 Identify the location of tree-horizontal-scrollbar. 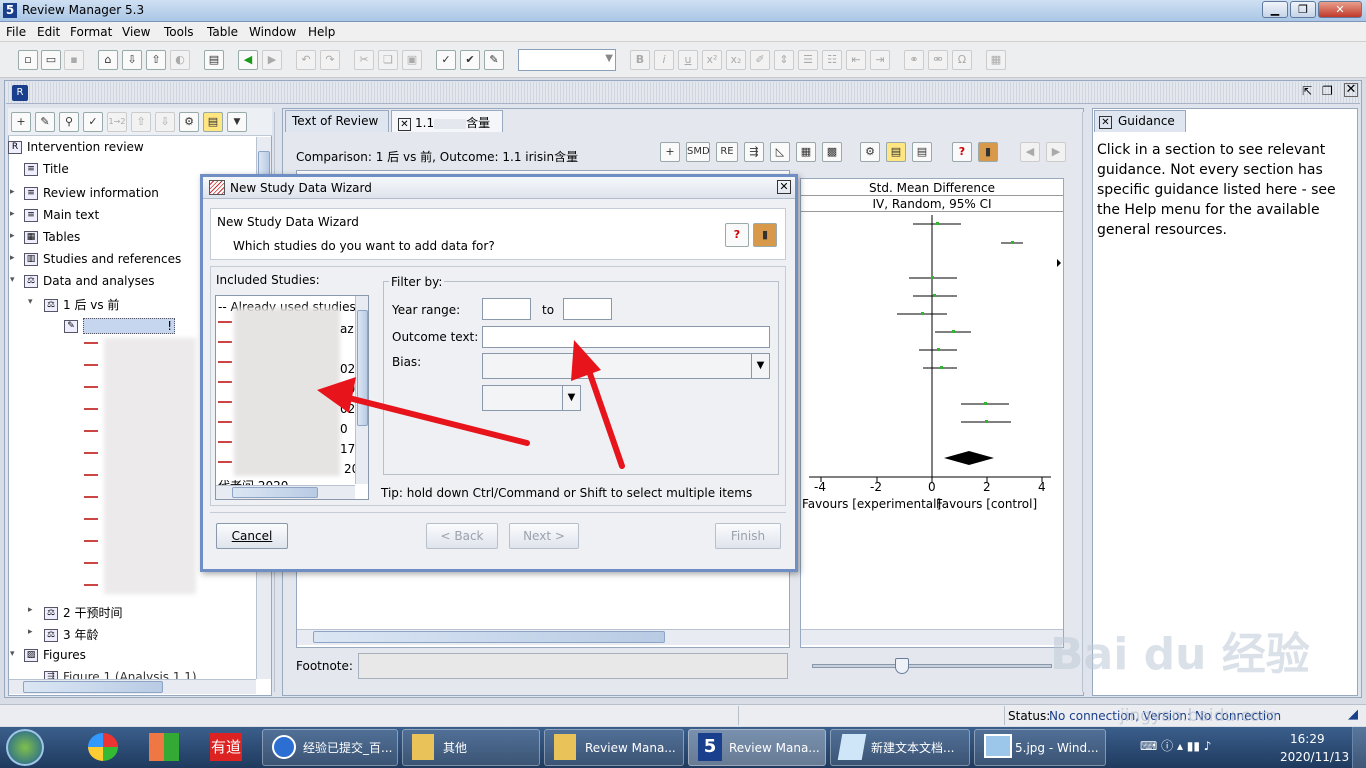
(132, 686).